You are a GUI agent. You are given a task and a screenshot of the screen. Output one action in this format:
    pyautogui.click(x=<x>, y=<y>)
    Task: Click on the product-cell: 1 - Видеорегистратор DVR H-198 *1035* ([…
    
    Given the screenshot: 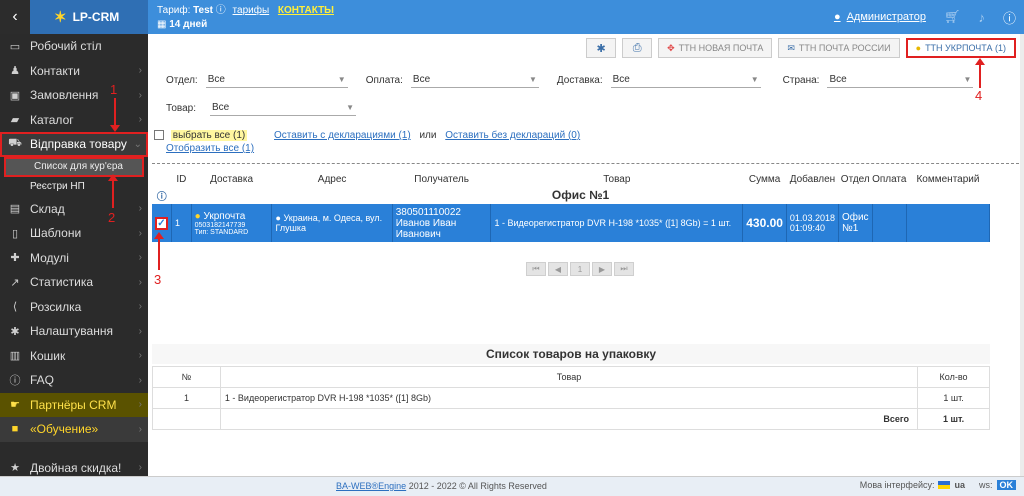 What is the action you would take?
    pyautogui.click(x=617, y=223)
    